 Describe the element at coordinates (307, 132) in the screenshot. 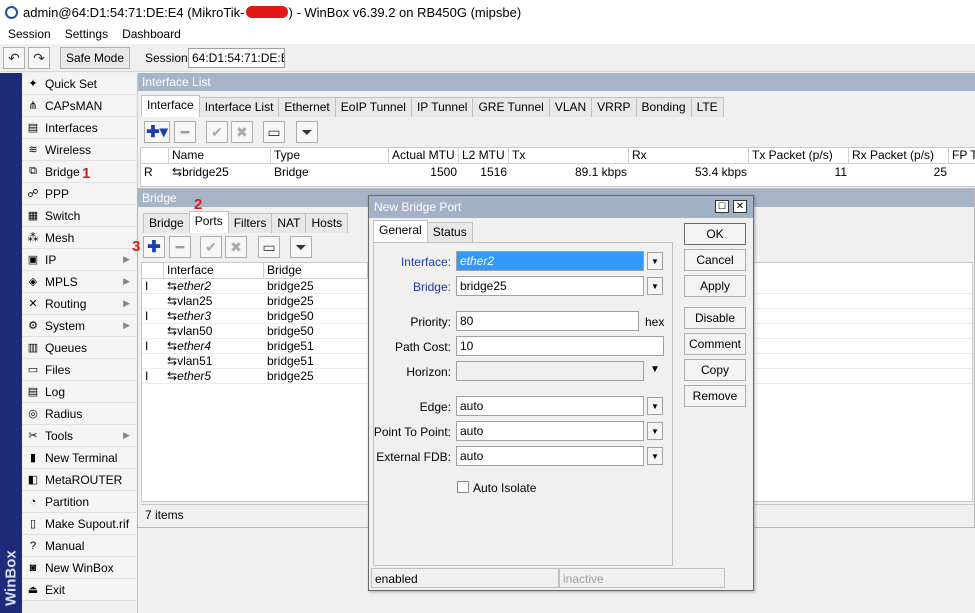

I see `filter-button: ⏷` at that location.